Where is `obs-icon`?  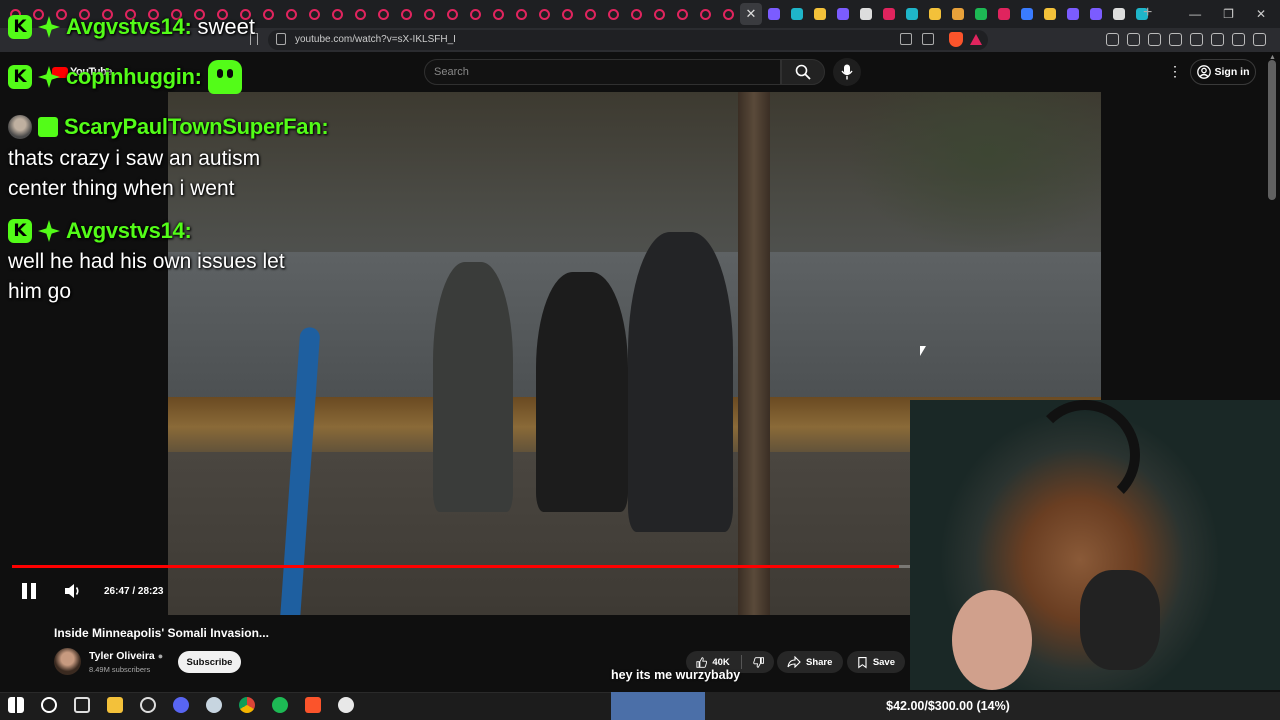
obs-icon is located at coordinates (148, 705).